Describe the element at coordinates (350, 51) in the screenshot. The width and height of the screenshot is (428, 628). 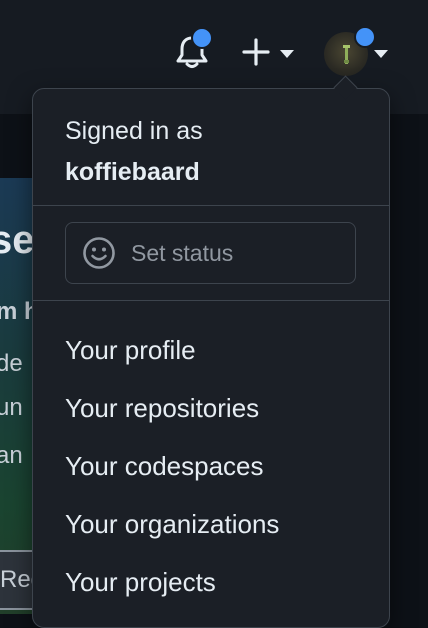
I see `avatar` at that location.